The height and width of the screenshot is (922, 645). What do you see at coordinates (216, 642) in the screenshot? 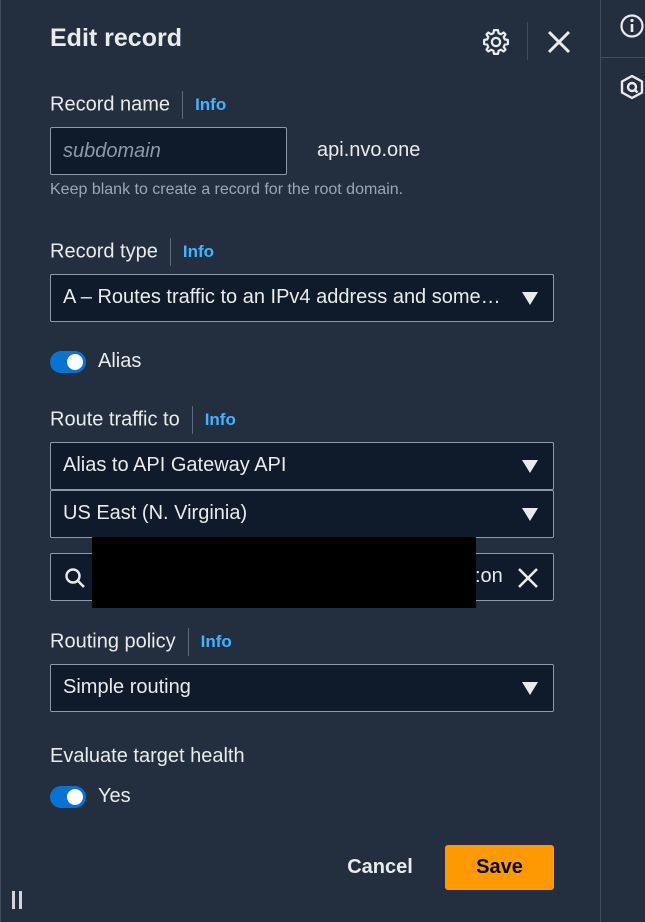
I see `routing-policy-info-link: Info` at bounding box center [216, 642].